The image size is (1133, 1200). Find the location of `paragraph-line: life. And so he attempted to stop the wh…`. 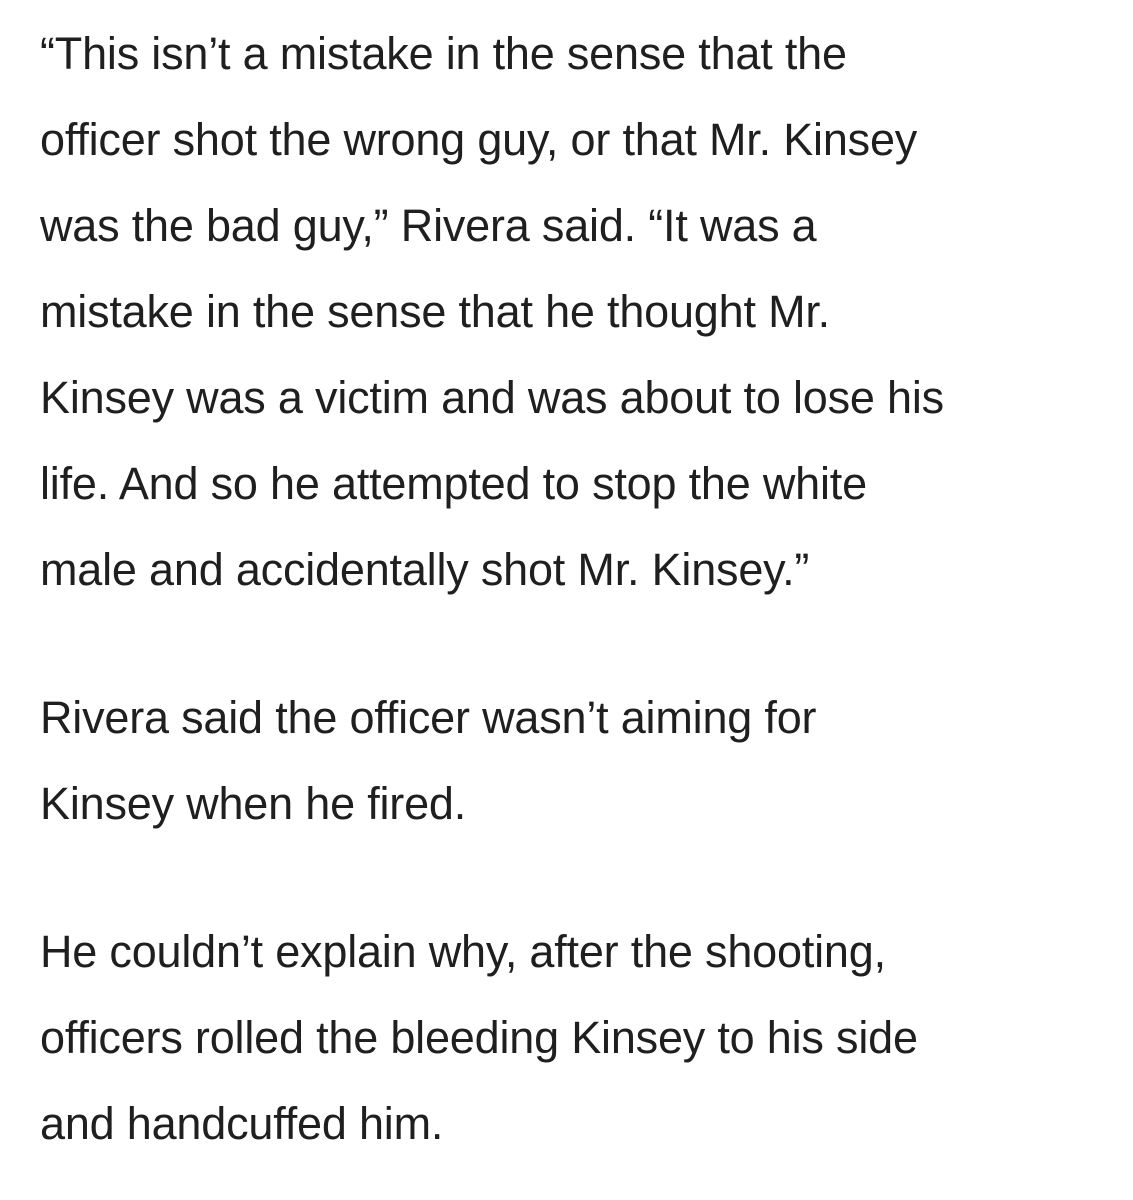

paragraph-line: life. And so he attempted to stop the wh… is located at coordinates (453, 483).